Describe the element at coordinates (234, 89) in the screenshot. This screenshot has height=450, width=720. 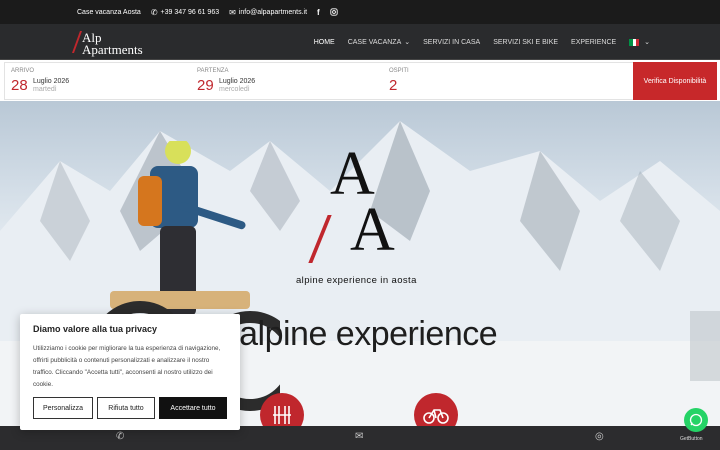
I see `departure-weekday: mercoledì` at that location.